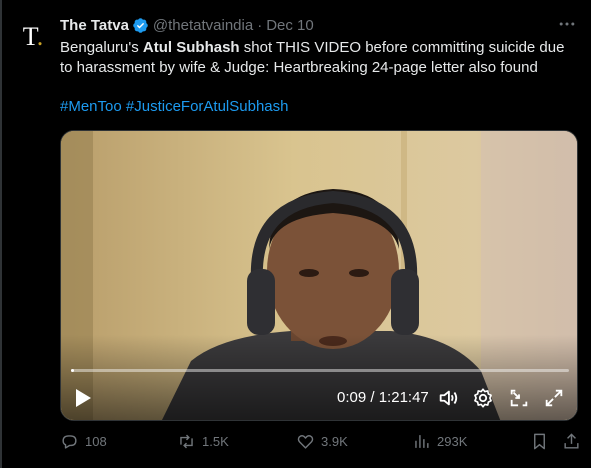 This screenshot has height=468, width=591. I want to click on views-icon, so click(422, 441).